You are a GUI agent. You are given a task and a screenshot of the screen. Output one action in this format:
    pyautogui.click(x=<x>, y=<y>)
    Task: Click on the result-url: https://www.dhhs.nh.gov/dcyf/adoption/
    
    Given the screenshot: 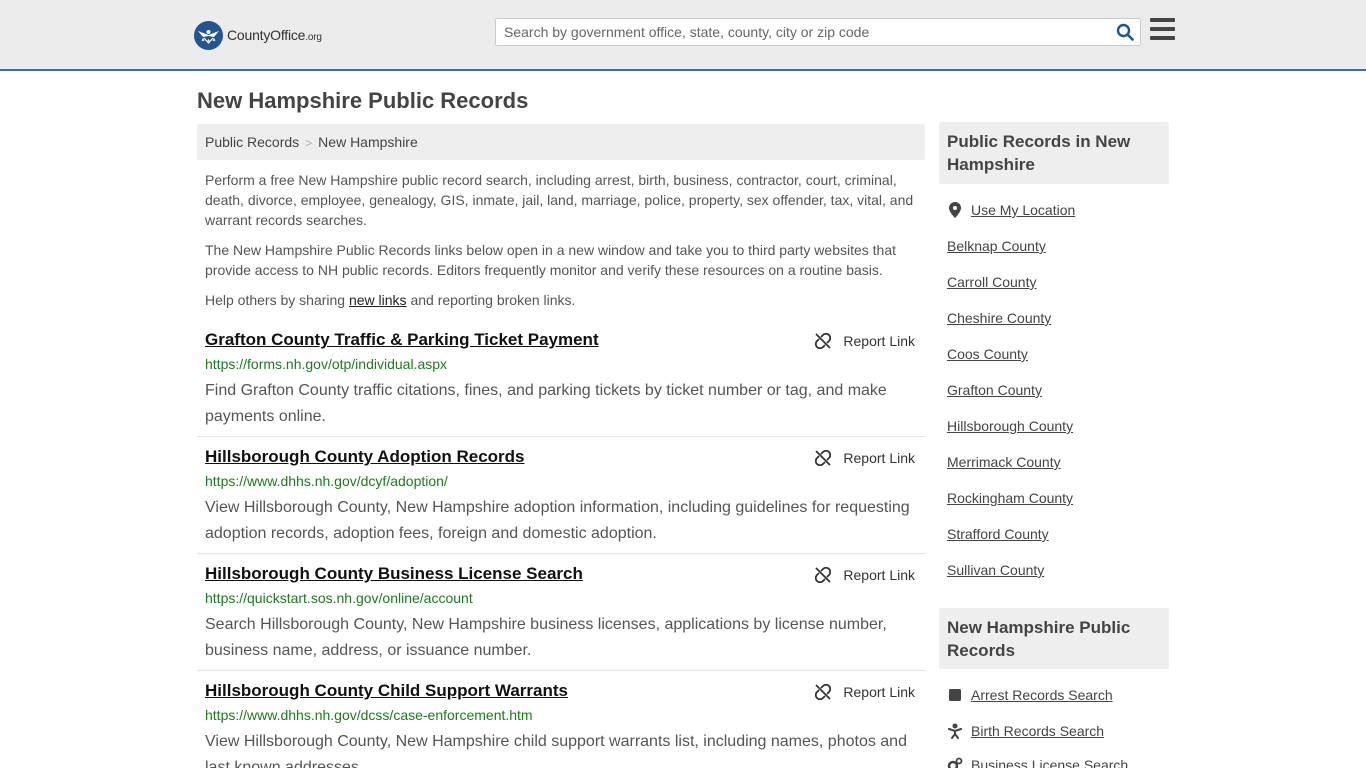 What is the action you would take?
    pyautogui.click(x=326, y=481)
    